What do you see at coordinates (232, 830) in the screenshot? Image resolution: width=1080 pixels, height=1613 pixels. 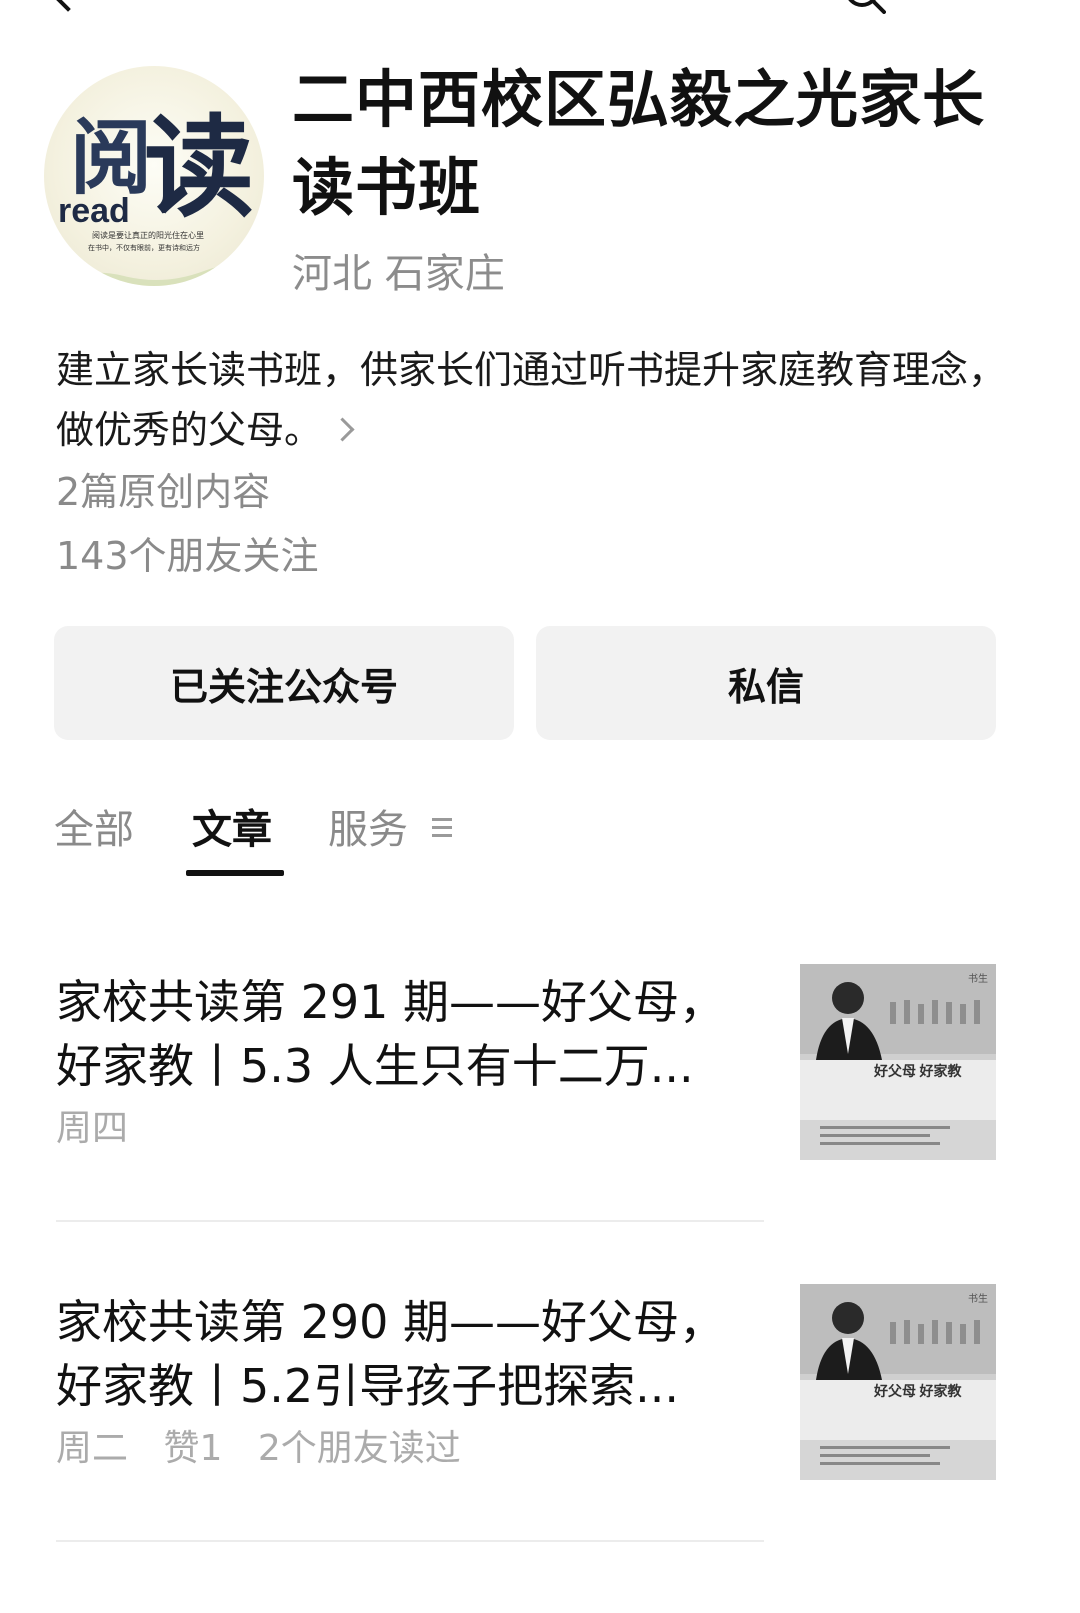 I see `tab-articles: 文章` at bounding box center [232, 830].